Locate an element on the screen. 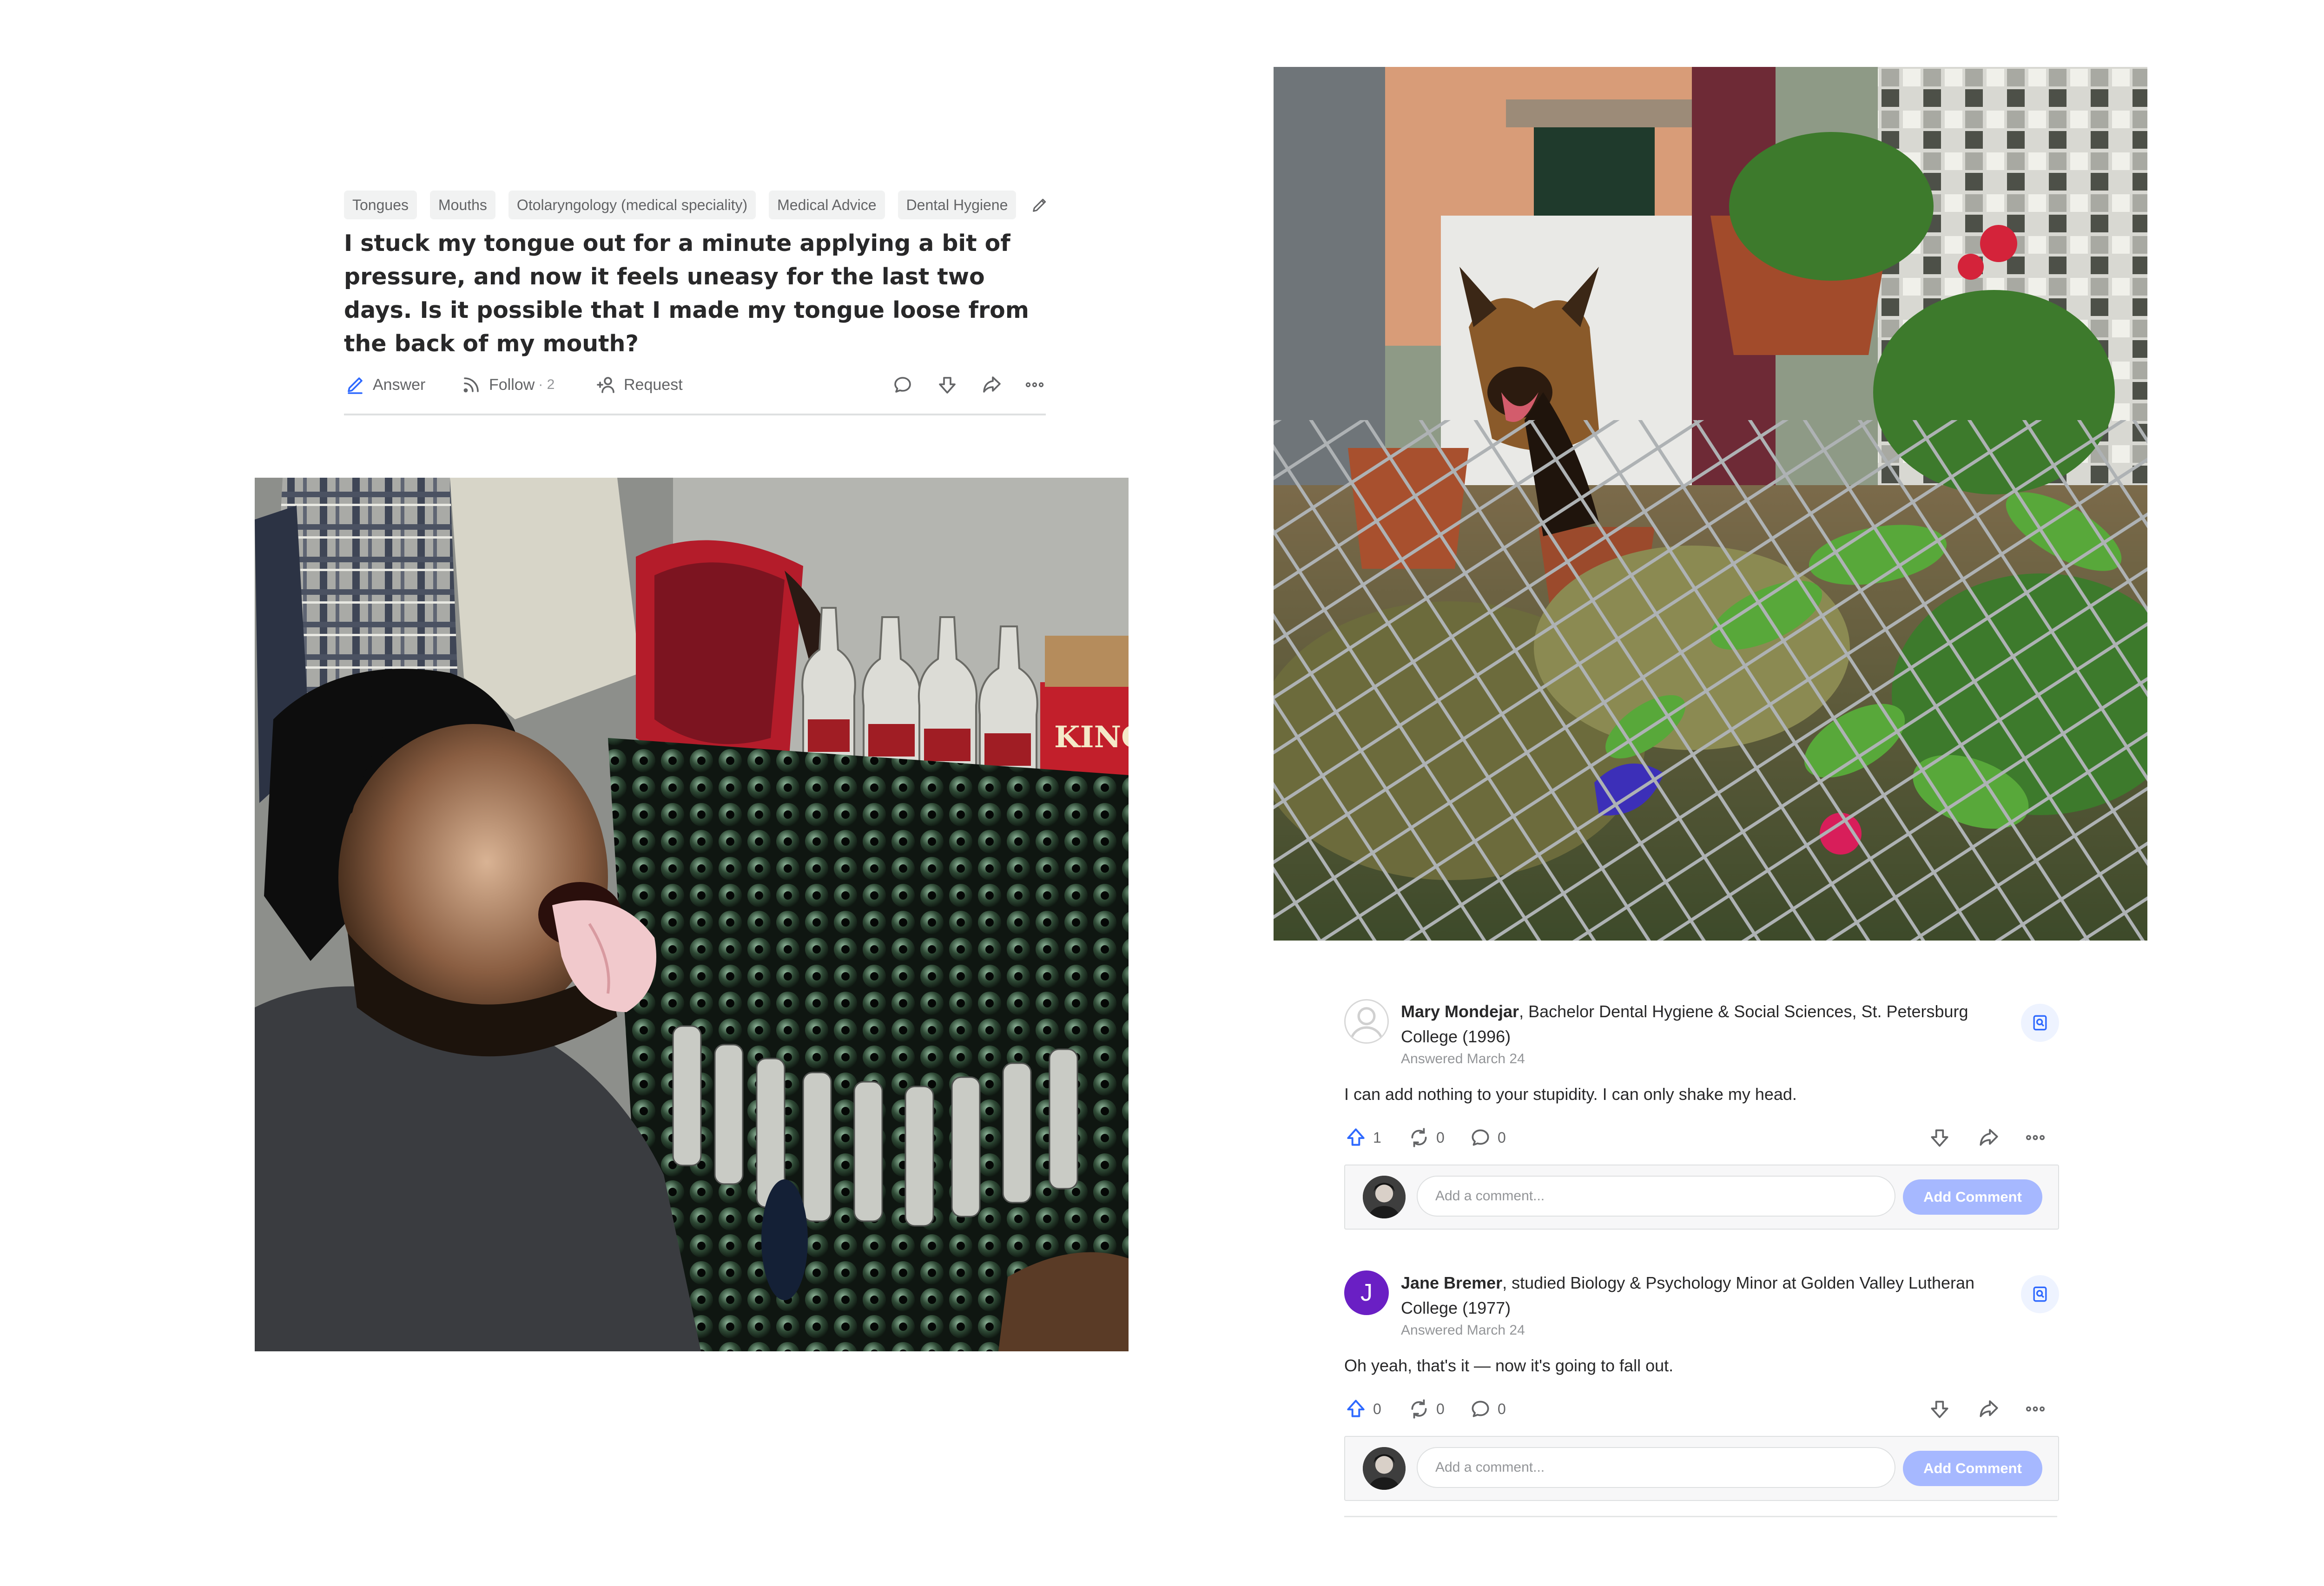 This screenshot has height=1586, width=2324. upvote-button: 1 is located at coordinates (1362, 1137).